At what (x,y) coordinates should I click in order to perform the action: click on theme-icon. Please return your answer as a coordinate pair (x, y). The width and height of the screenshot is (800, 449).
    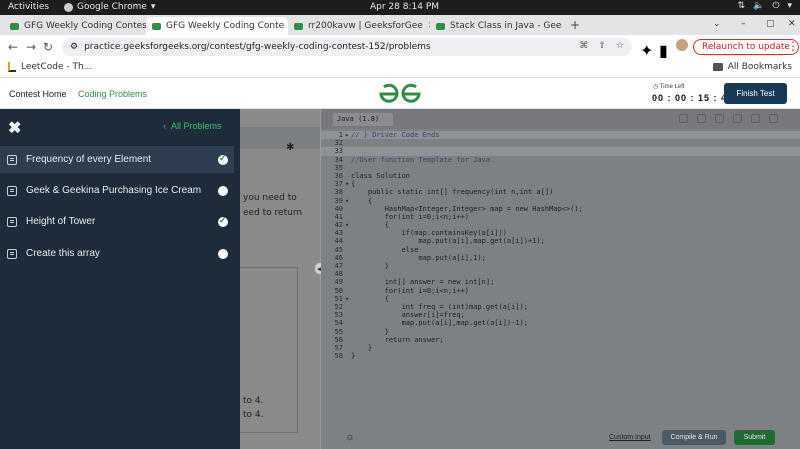
    Looking at the image, I should click on (719, 118).